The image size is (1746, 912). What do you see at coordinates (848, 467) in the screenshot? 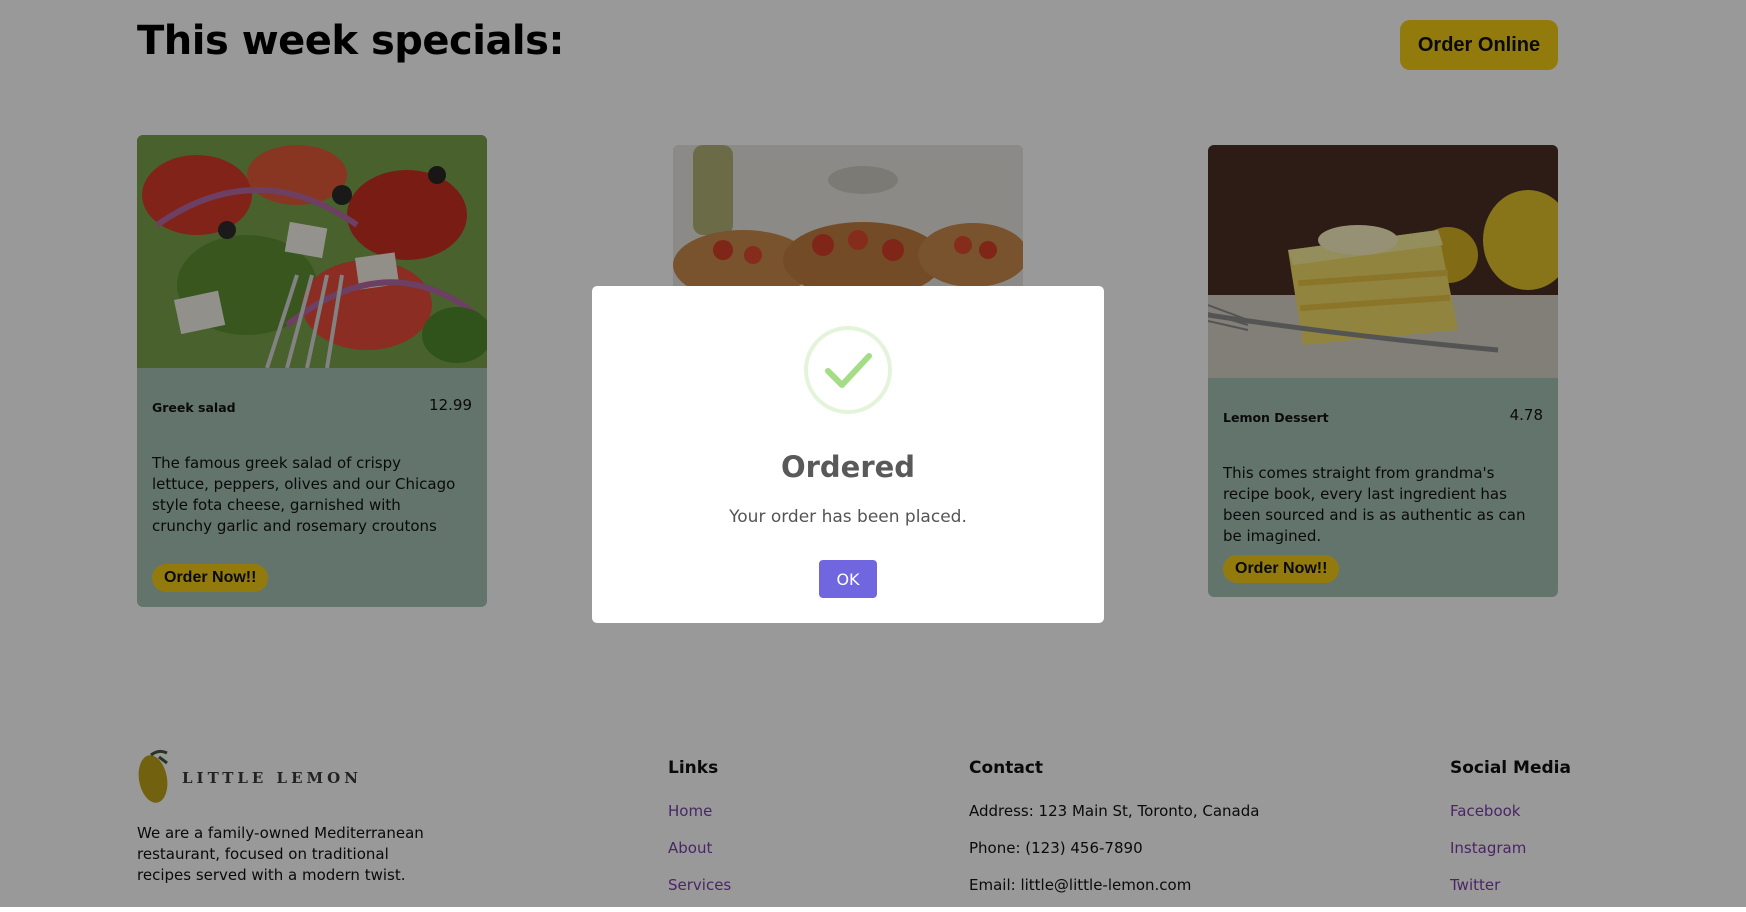
I see `modal-title: Ordered` at bounding box center [848, 467].